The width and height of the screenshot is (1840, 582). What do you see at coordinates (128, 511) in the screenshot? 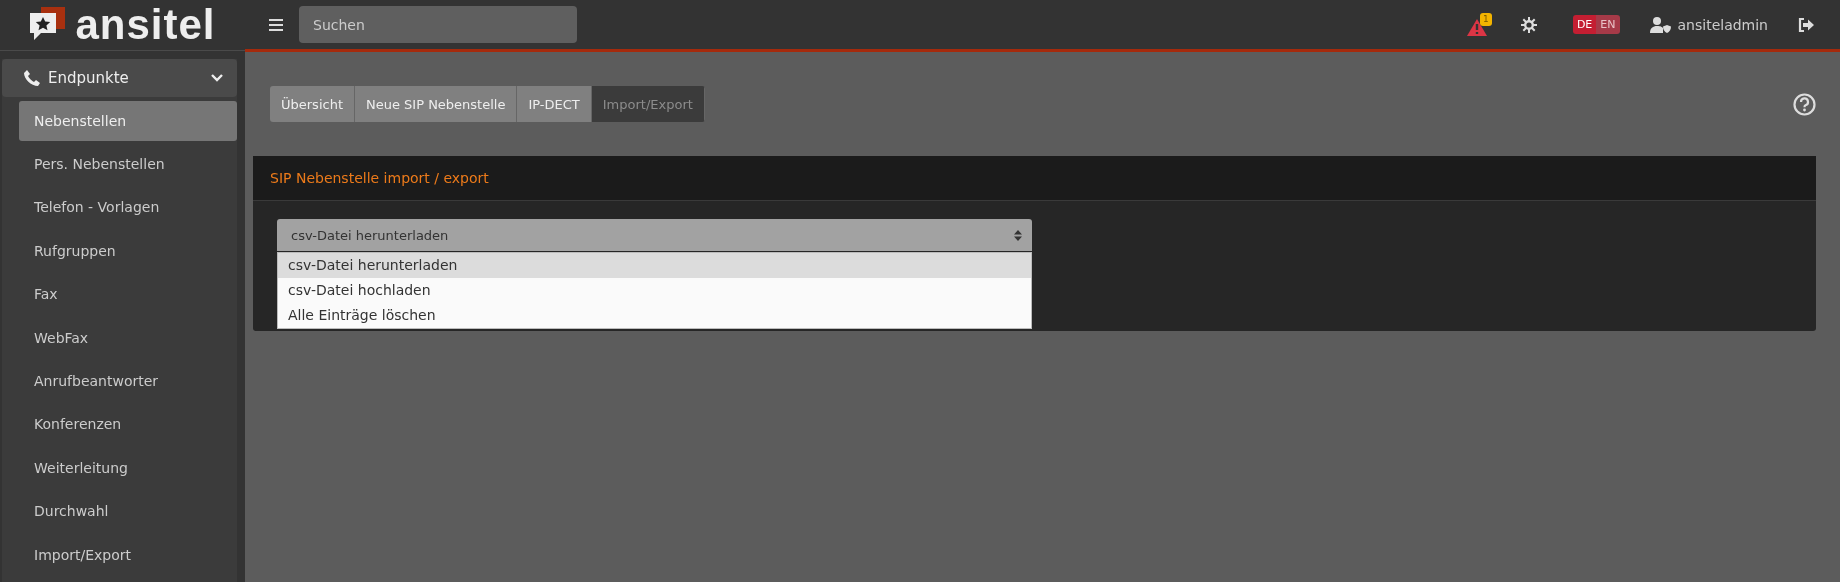
I see `sidebar-item: Durchwahl` at bounding box center [128, 511].